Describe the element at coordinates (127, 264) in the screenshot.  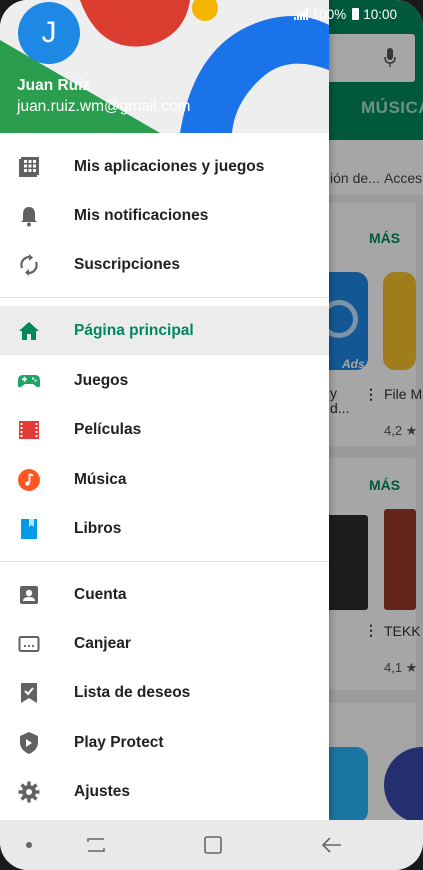
I see `menu-item-label: Suscripciones` at that location.